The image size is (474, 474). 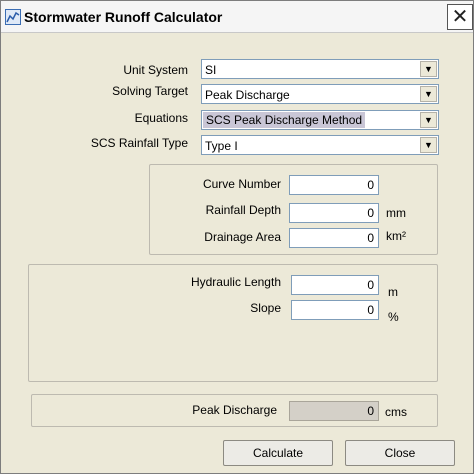 What do you see at coordinates (155, 70) in the screenshot?
I see `unit-system-label: Unit System` at bounding box center [155, 70].